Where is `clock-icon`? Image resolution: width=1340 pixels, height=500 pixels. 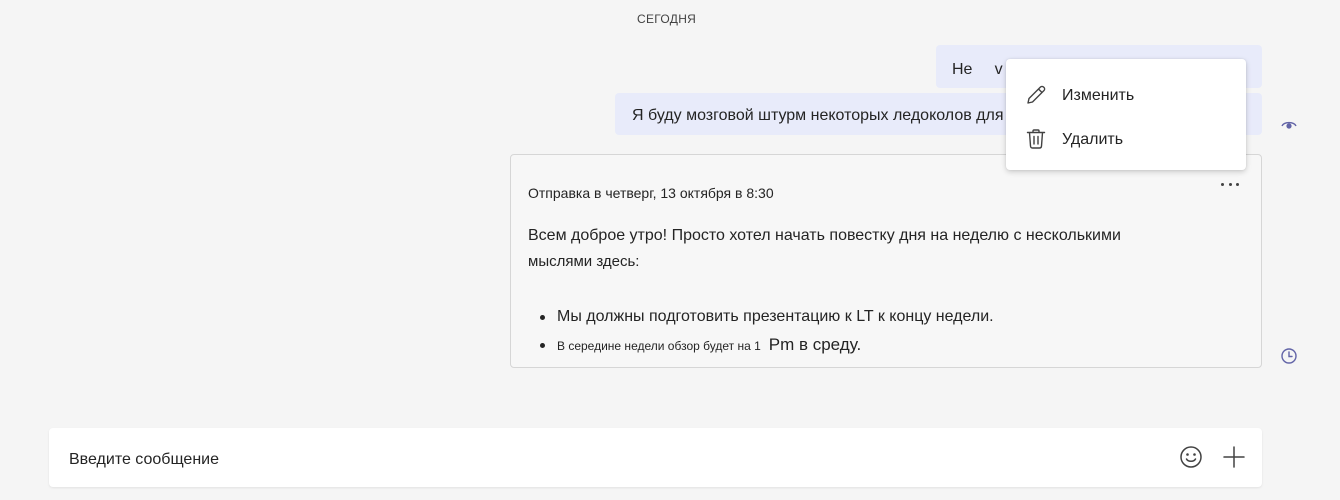 clock-icon is located at coordinates (1289, 356).